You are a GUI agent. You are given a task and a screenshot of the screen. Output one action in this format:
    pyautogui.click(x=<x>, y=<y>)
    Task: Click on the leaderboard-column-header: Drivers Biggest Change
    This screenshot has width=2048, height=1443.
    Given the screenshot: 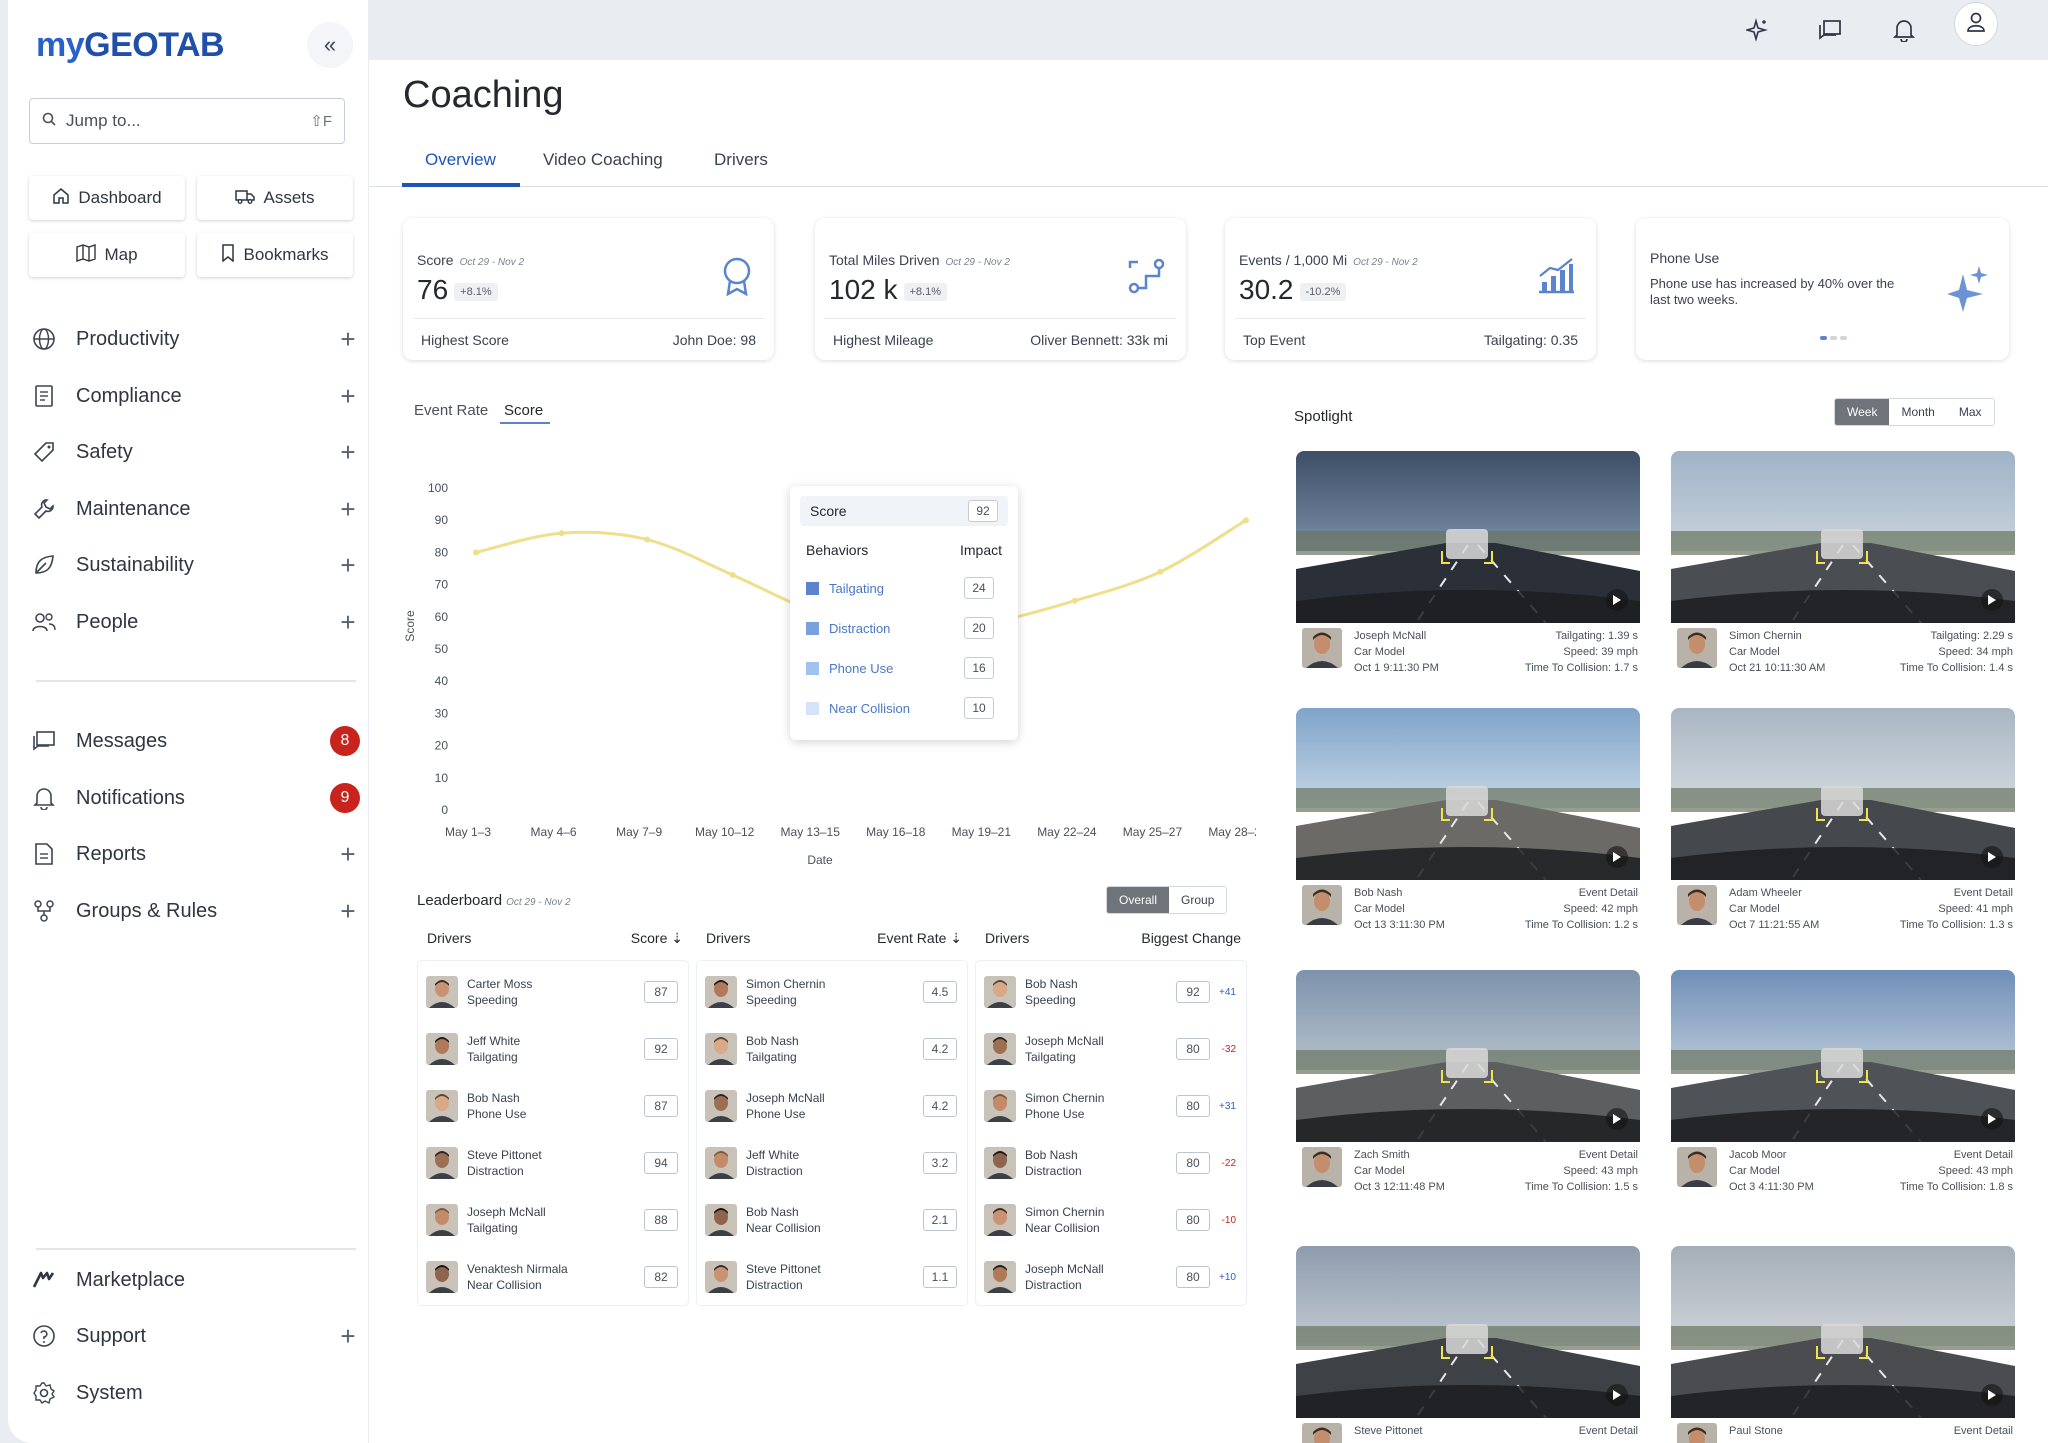 What is the action you would take?
    pyautogui.click(x=1113, y=938)
    